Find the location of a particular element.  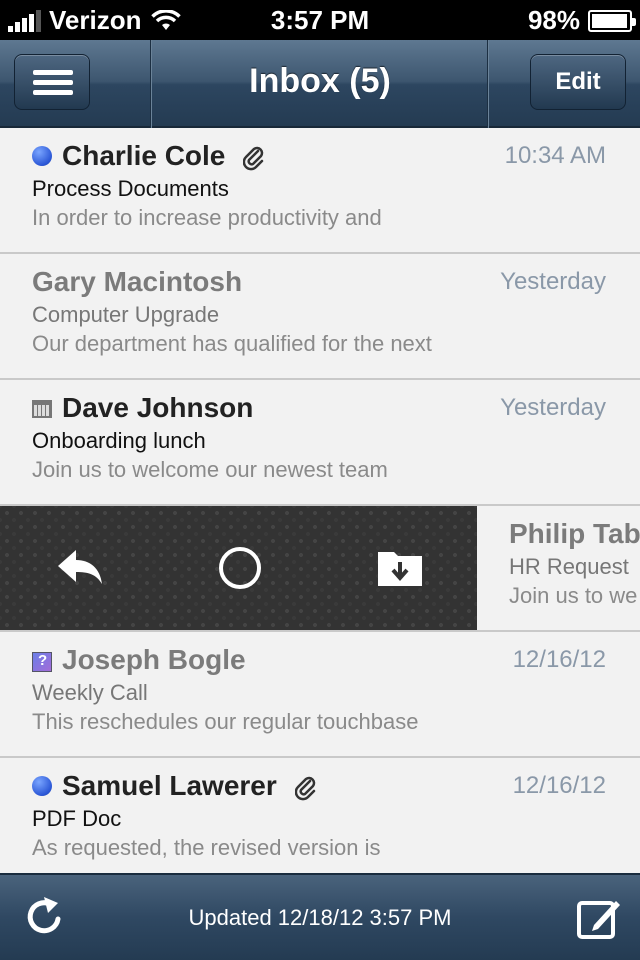

meeting-request-icon is located at coordinates (42, 662).